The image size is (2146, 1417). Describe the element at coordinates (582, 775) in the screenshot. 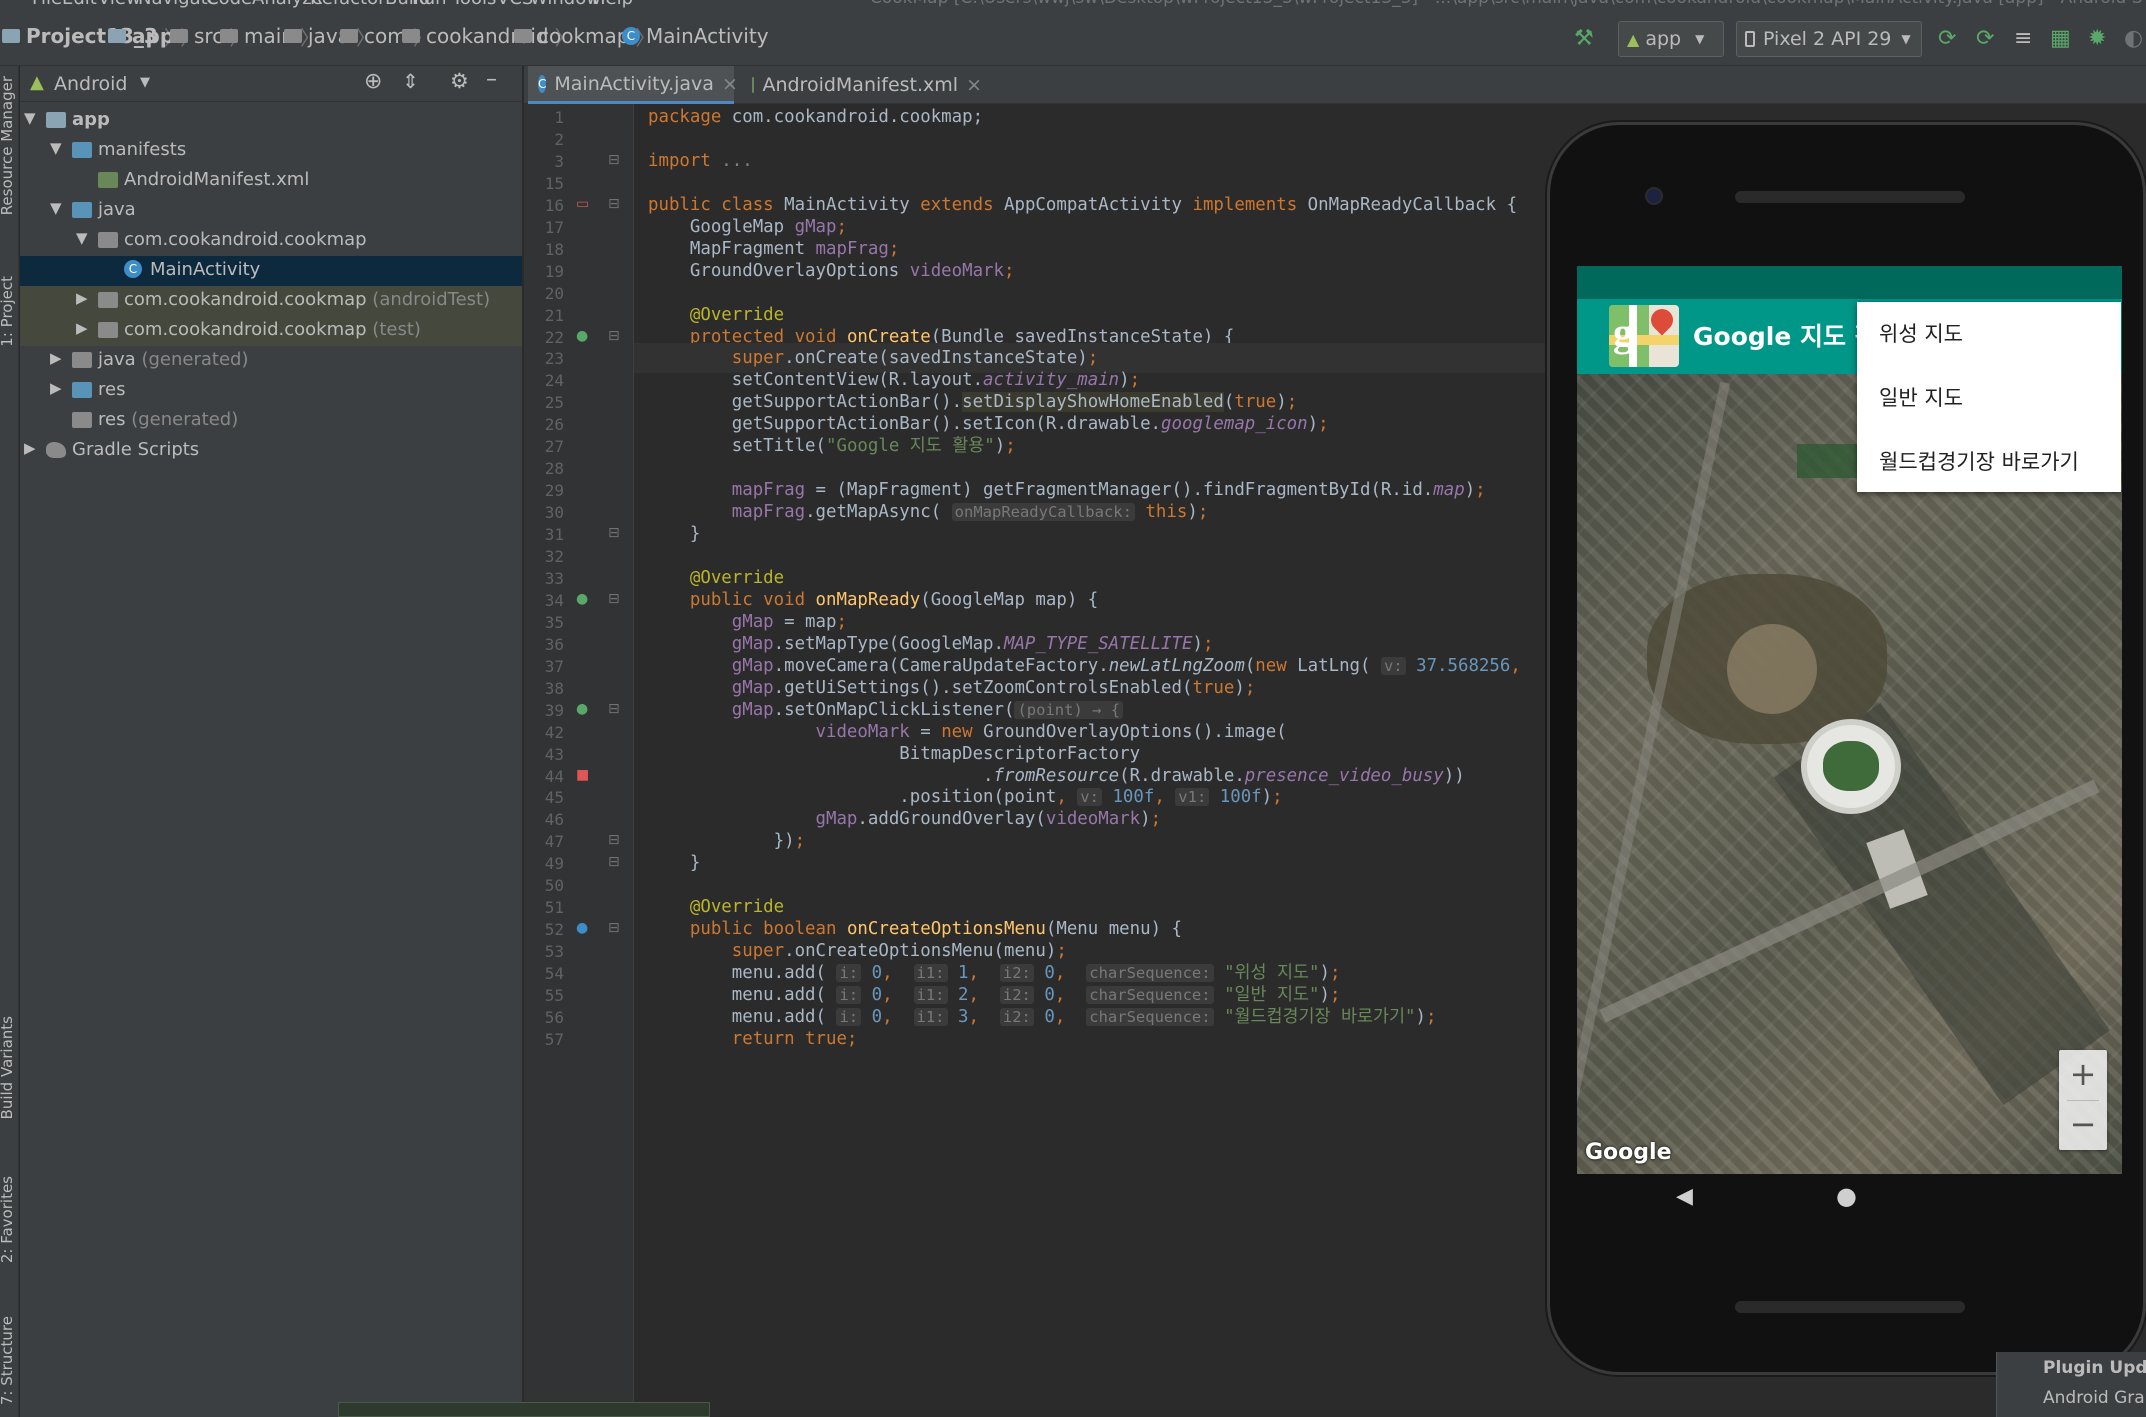

I see `breakpoint-video-icon: ■` at that location.